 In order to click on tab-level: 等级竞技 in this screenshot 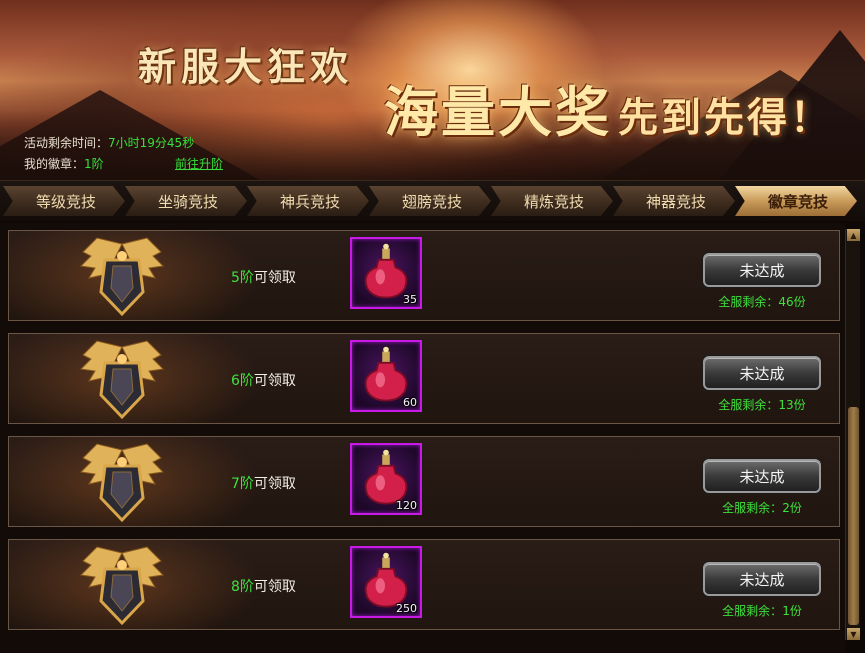, I will do `click(64, 201)`.